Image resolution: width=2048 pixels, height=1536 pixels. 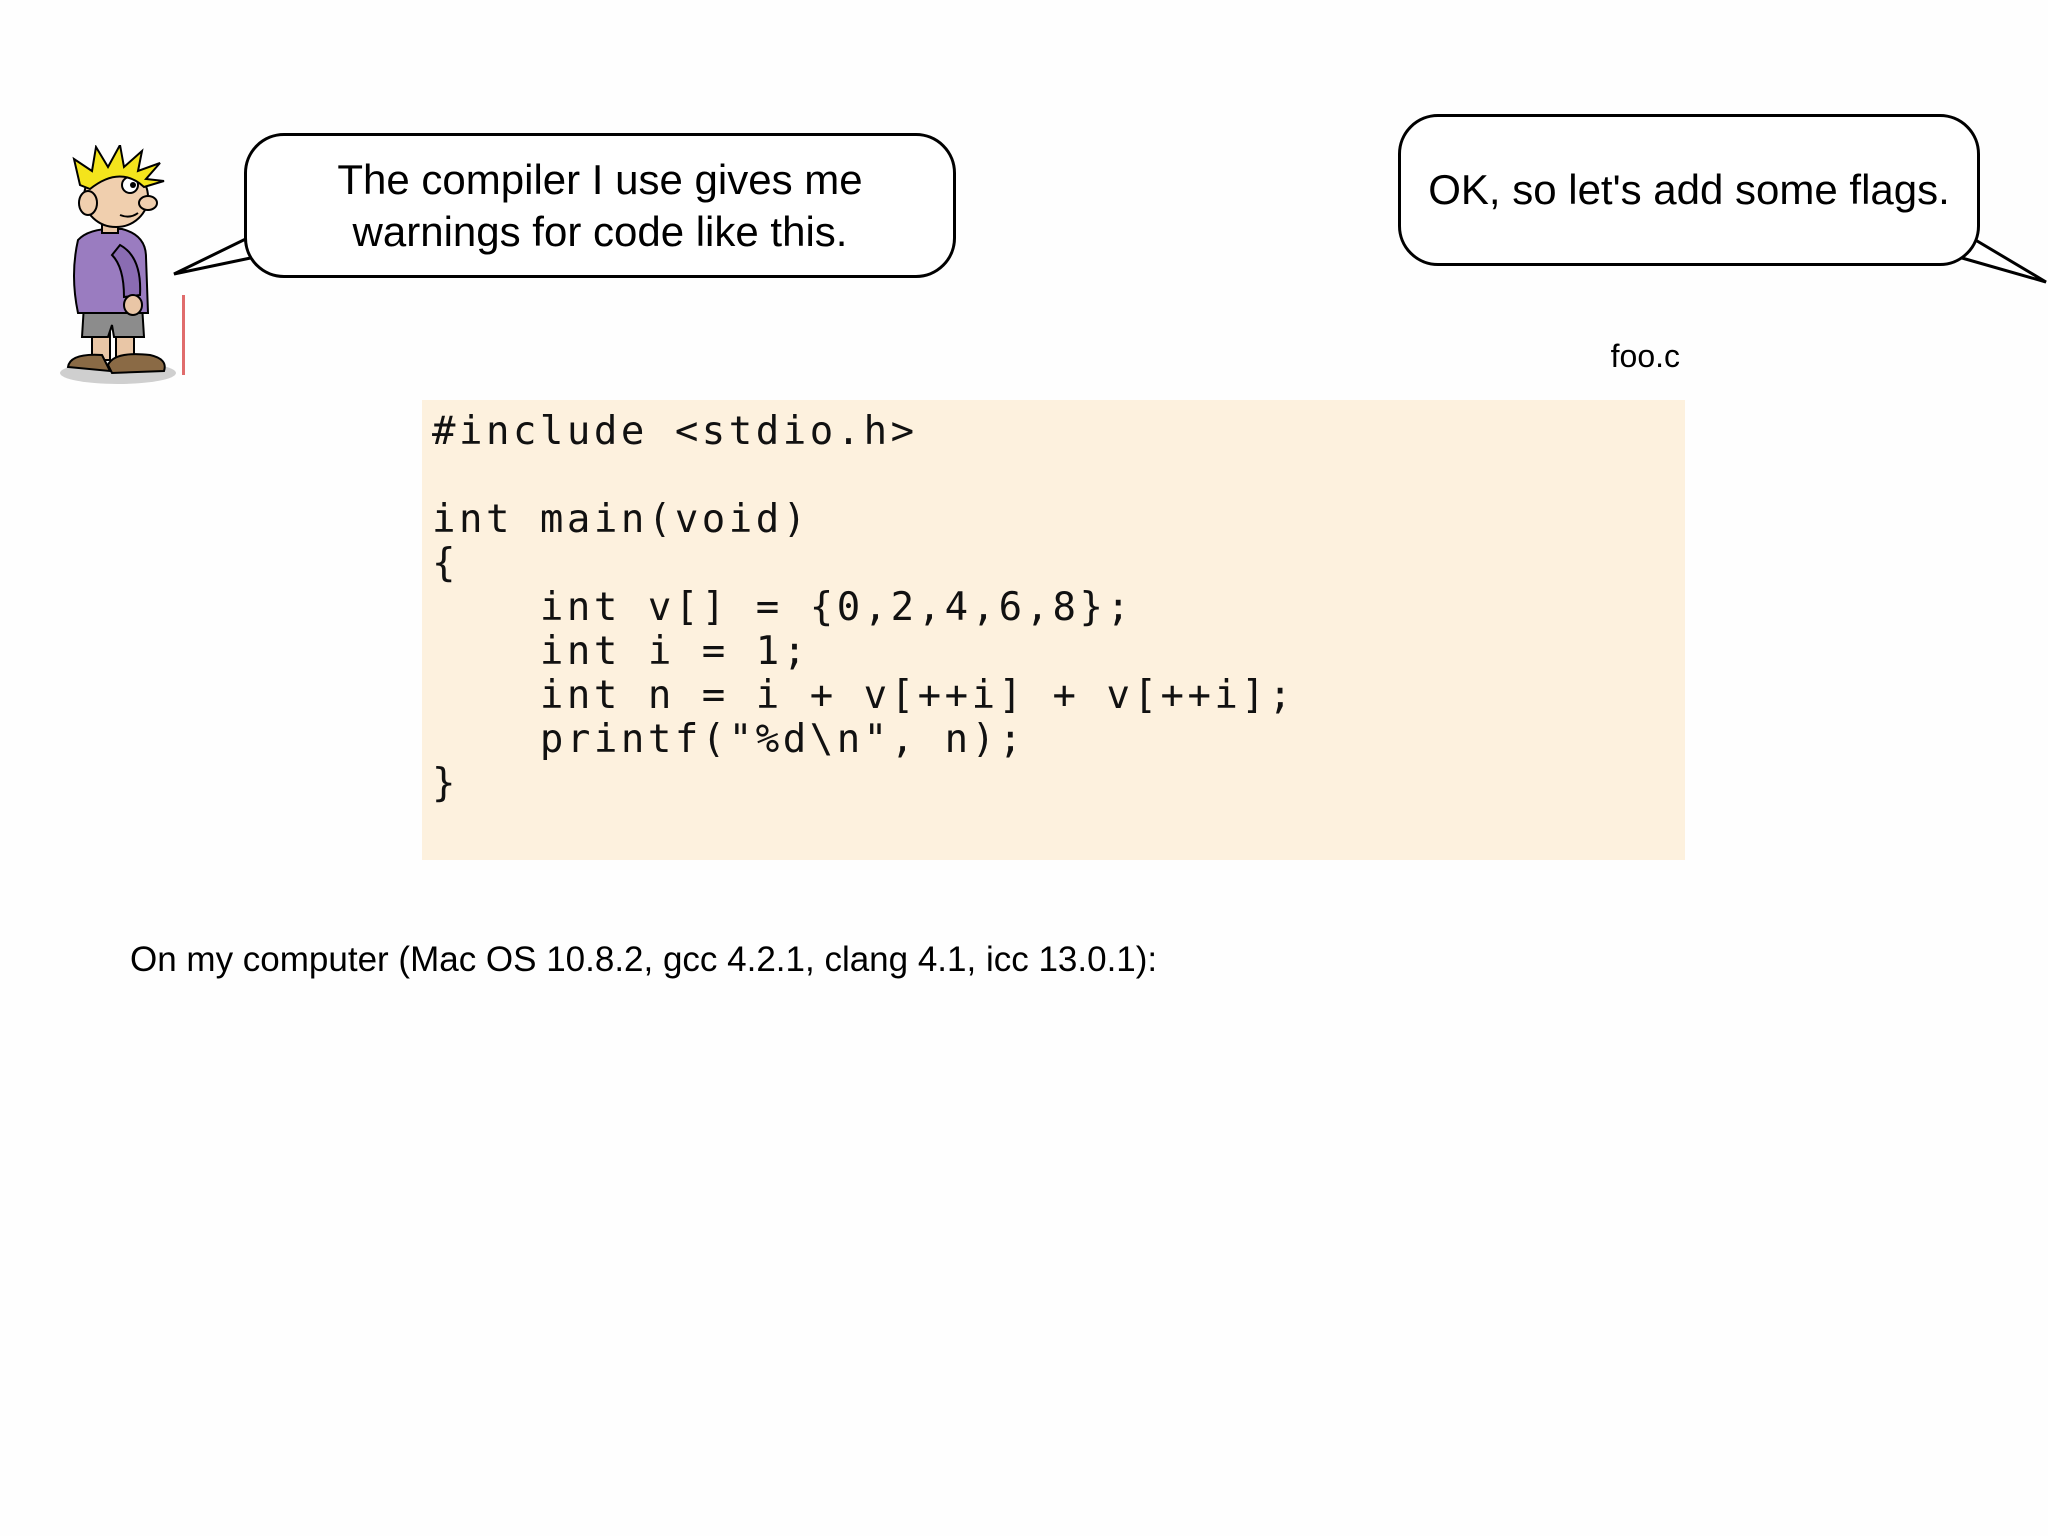 What do you see at coordinates (600, 179) in the screenshot?
I see `speech-left-line-1: The compiler I use gives me` at bounding box center [600, 179].